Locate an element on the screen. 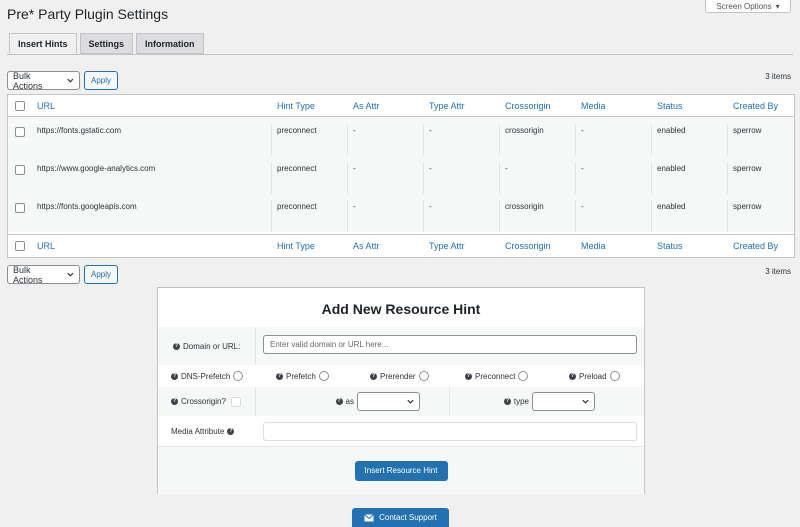  column-header-as-attr: As Attr is located at coordinates (385, 106).